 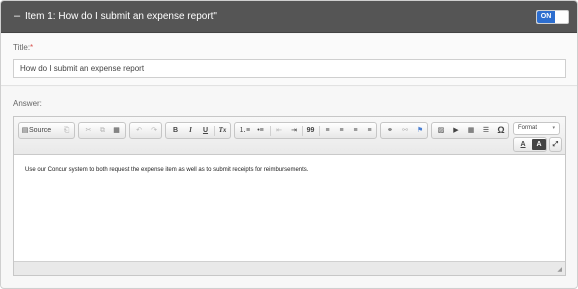 I want to click on link-icon: ⚭, so click(x=390, y=130).